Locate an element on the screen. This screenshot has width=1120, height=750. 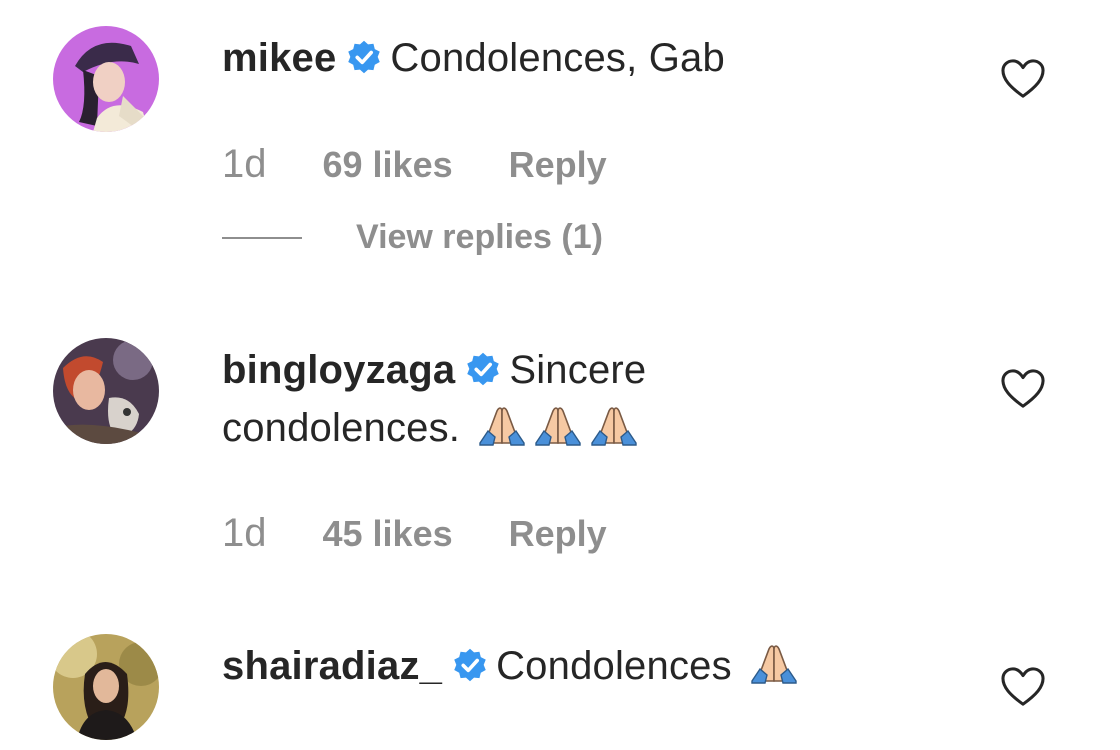
divider-line is located at coordinates (262, 237).